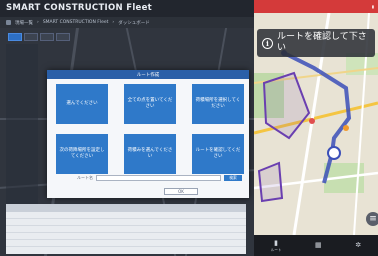 Image resolution: width=378 pixels, height=256 pixels. I want to click on info-icon: i, so click(267, 43).